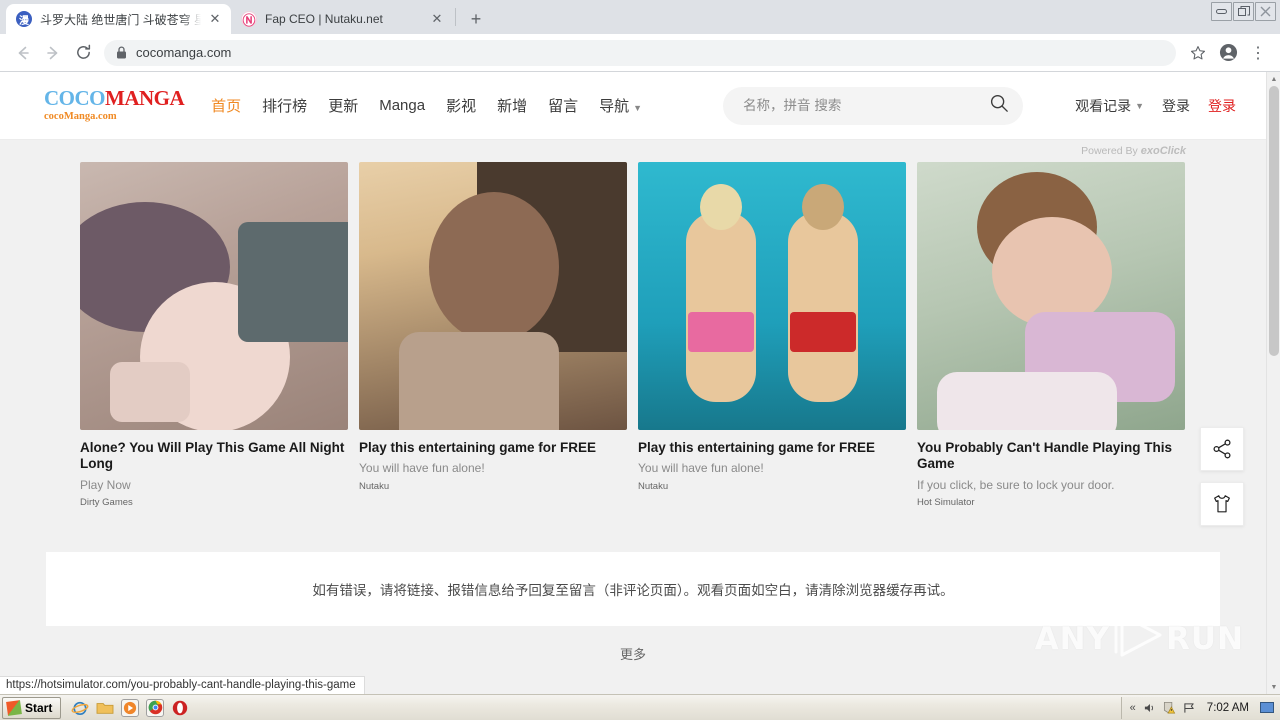  I want to click on nav-item-ranking: 排行榜, so click(284, 105).